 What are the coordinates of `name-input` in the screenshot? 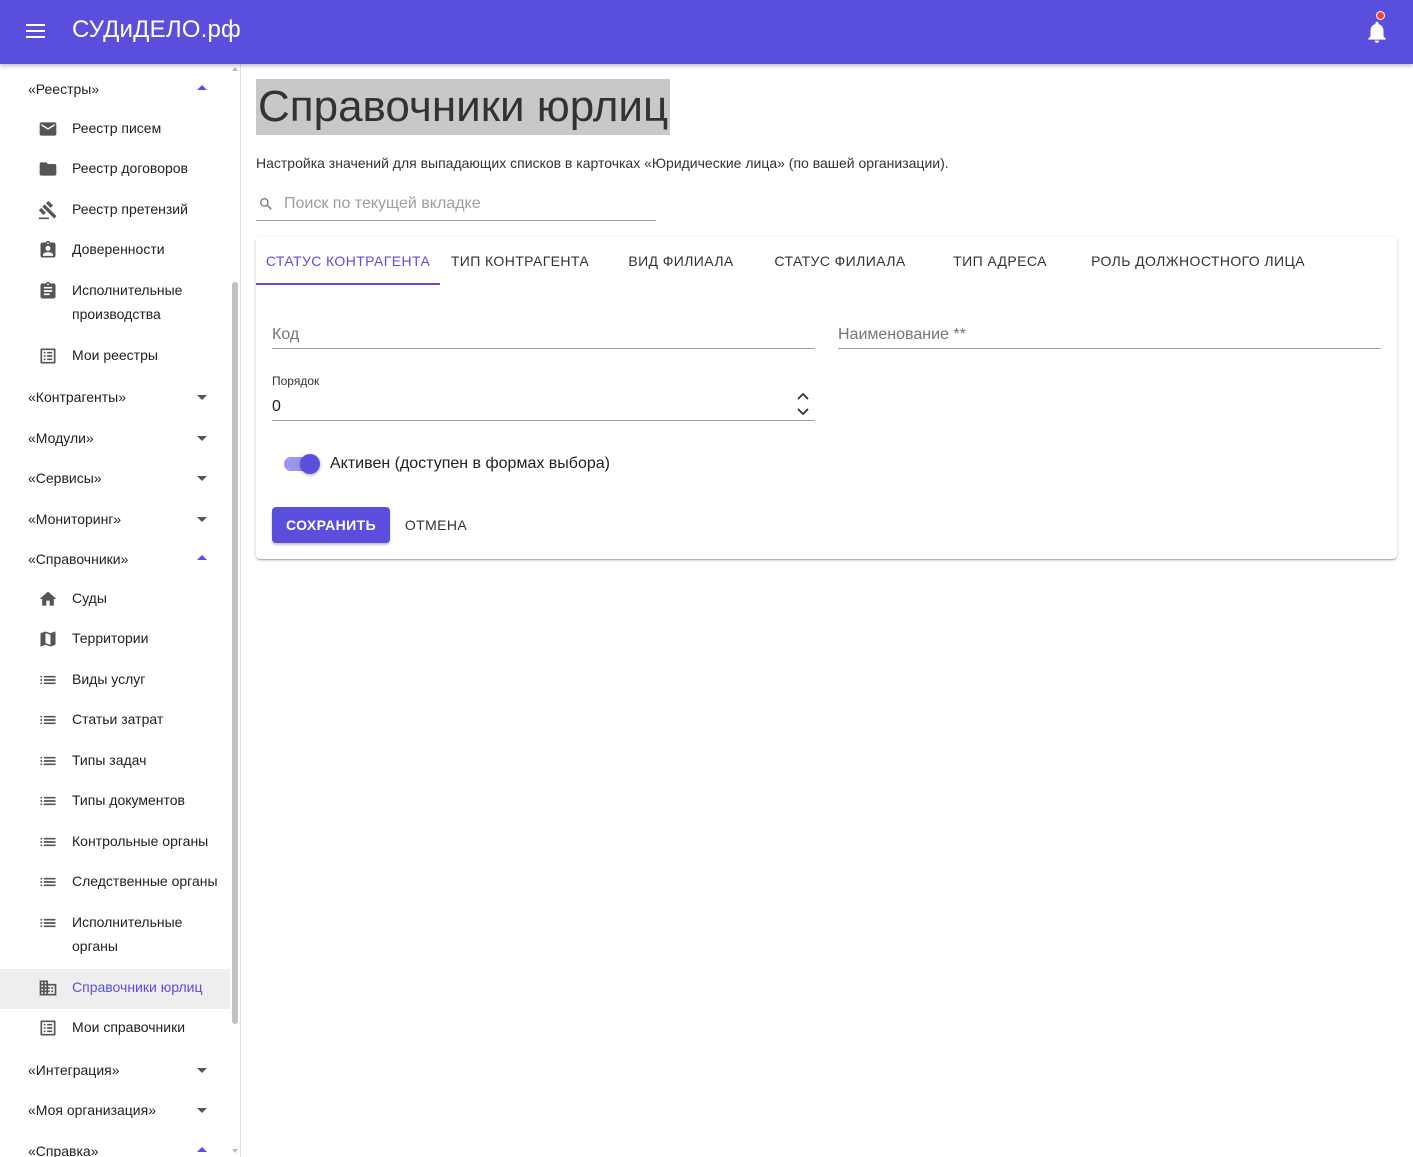 It's located at (1109, 335).